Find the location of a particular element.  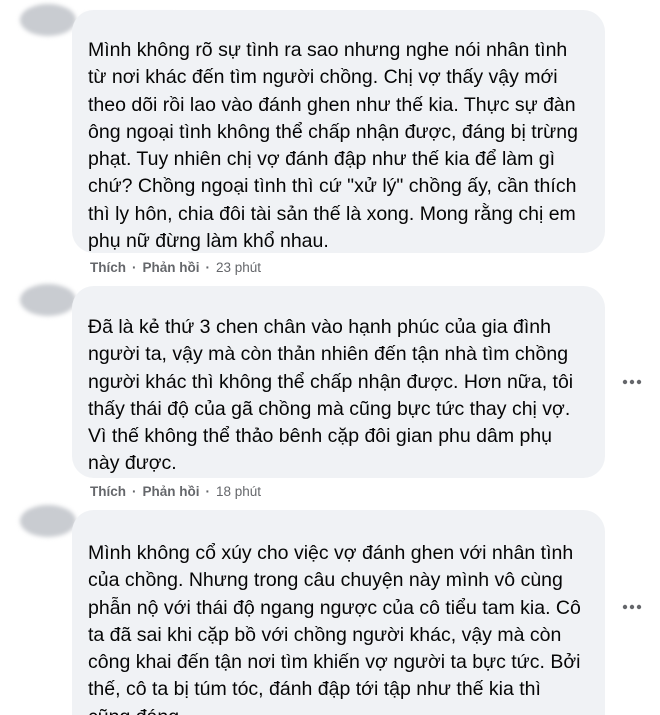

comment-timestamp: 18 phút is located at coordinates (238, 491).